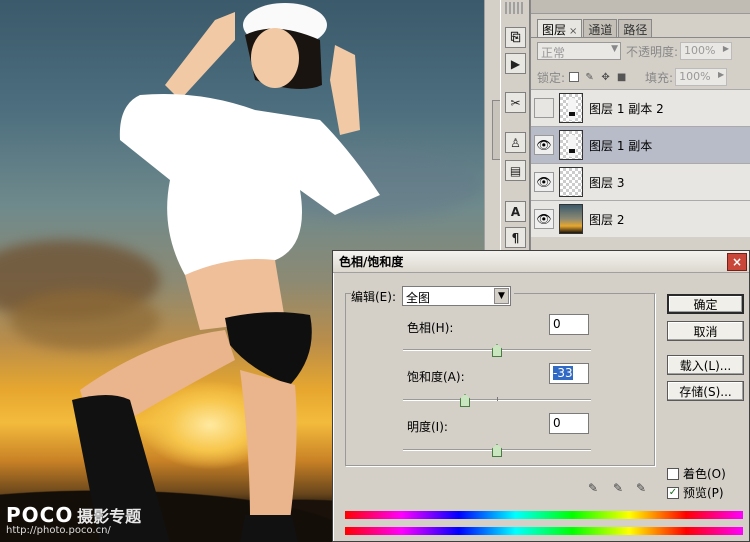  Describe the element at coordinates (493, 125) in the screenshot. I see `canvas-scrollbar` at that location.